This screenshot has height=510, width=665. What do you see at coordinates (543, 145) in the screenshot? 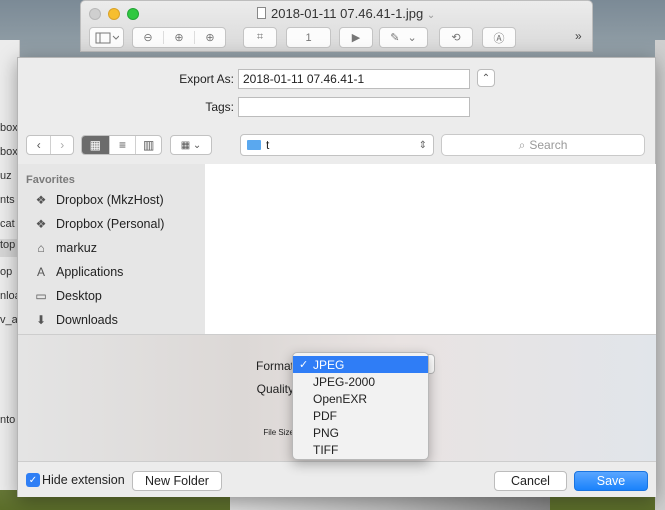
I see `search-field: ⌕ Search` at bounding box center [543, 145].